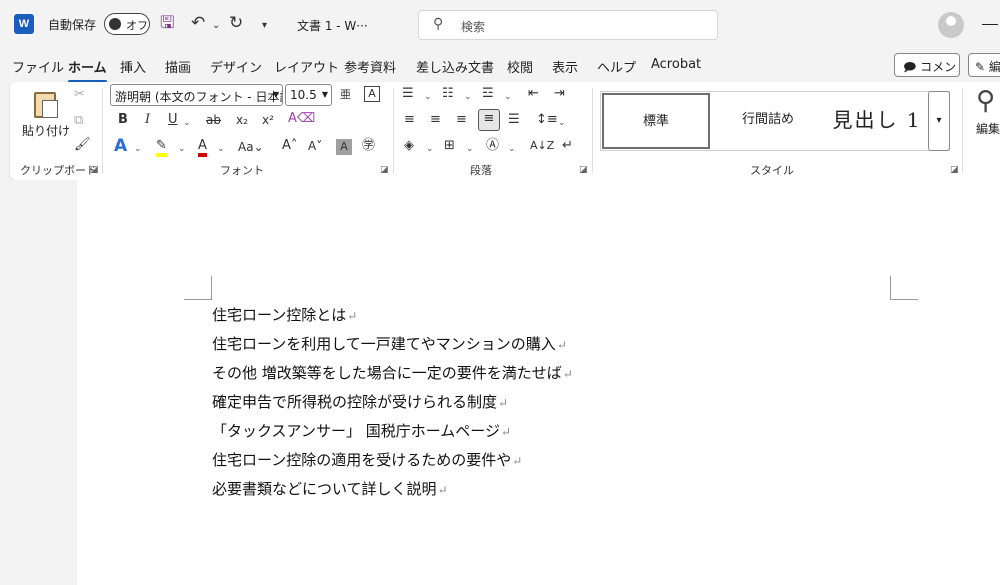 The image size is (1000, 585). I want to click on tab-design: デザイン, so click(236, 66).